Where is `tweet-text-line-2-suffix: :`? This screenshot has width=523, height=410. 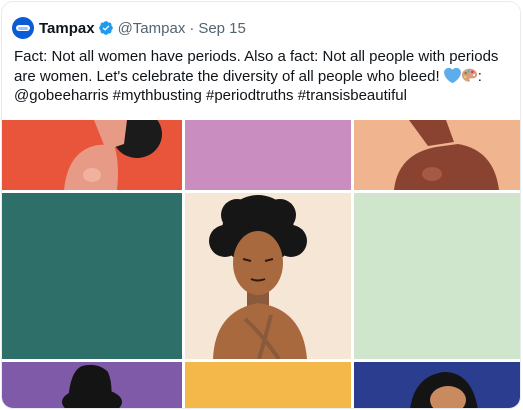 tweet-text-line-2-suffix: : is located at coordinates (479, 76).